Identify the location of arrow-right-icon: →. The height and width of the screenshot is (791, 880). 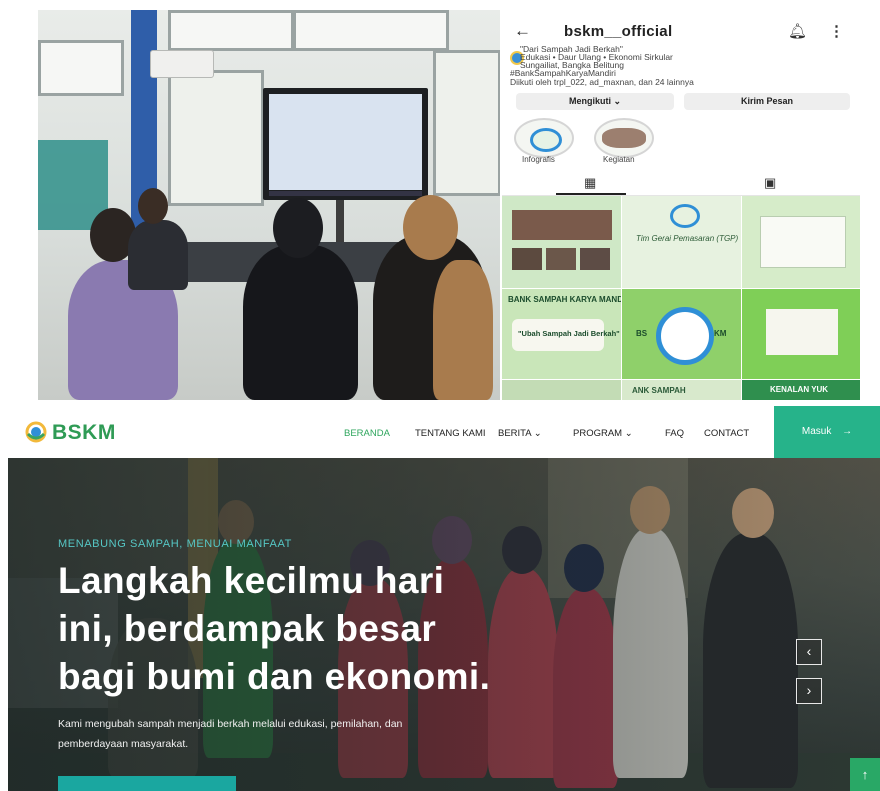
(847, 431).